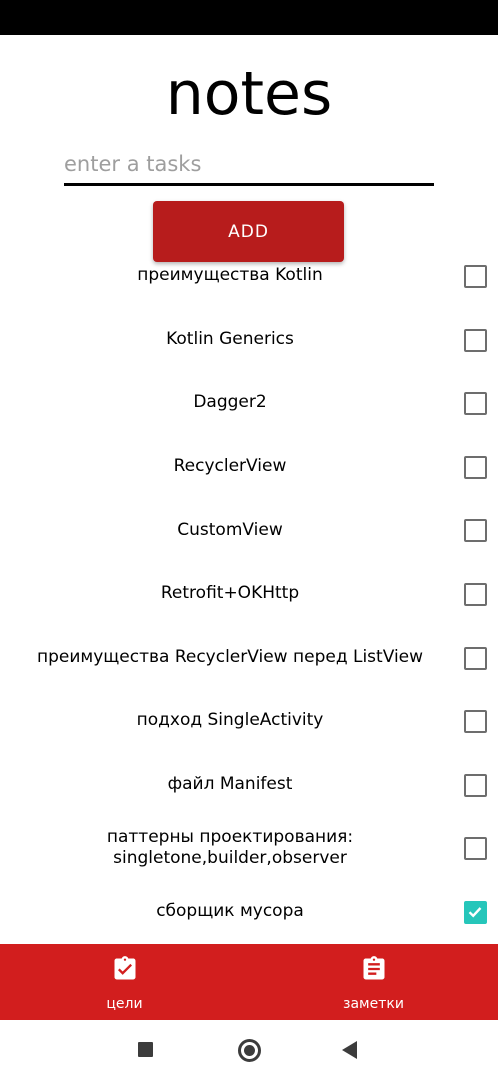  What do you see at coordinates (124, 982) in the screenshot?
I see `nav-item-goals: цели` at bounding box center [124, 982].